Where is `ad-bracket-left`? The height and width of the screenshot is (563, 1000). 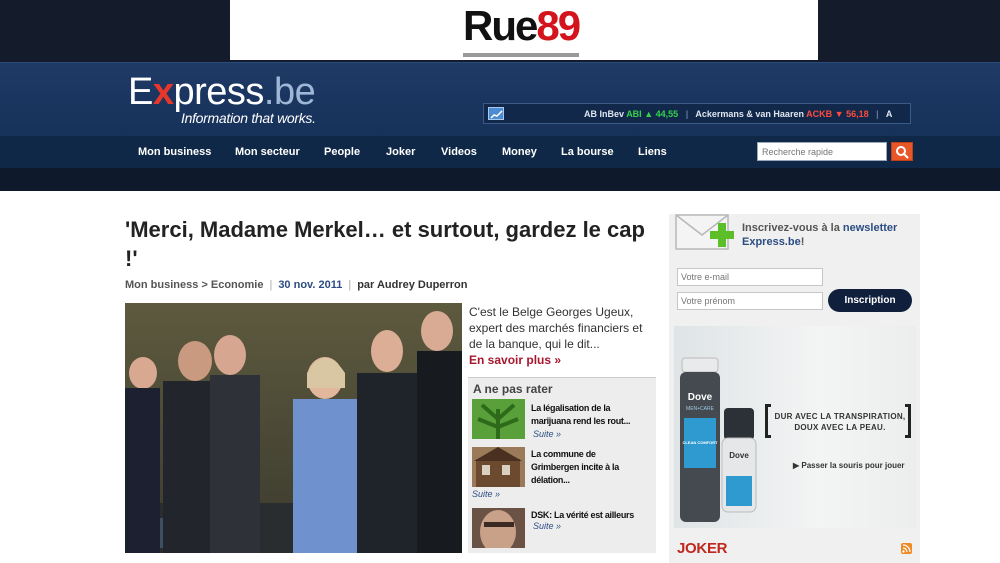 ad-bracket-left is located at coordinates (768, 421).